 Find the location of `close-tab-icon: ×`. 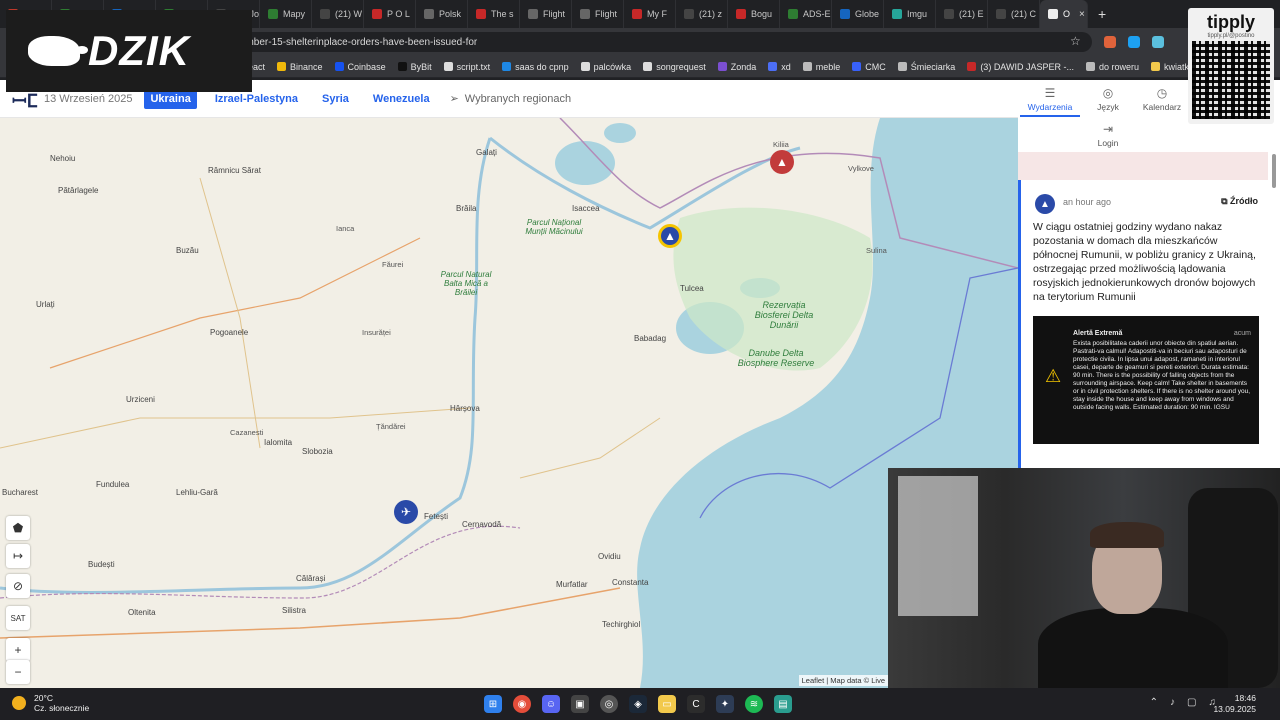

close-tab-icon: × is located at coordinates (1082, 14).